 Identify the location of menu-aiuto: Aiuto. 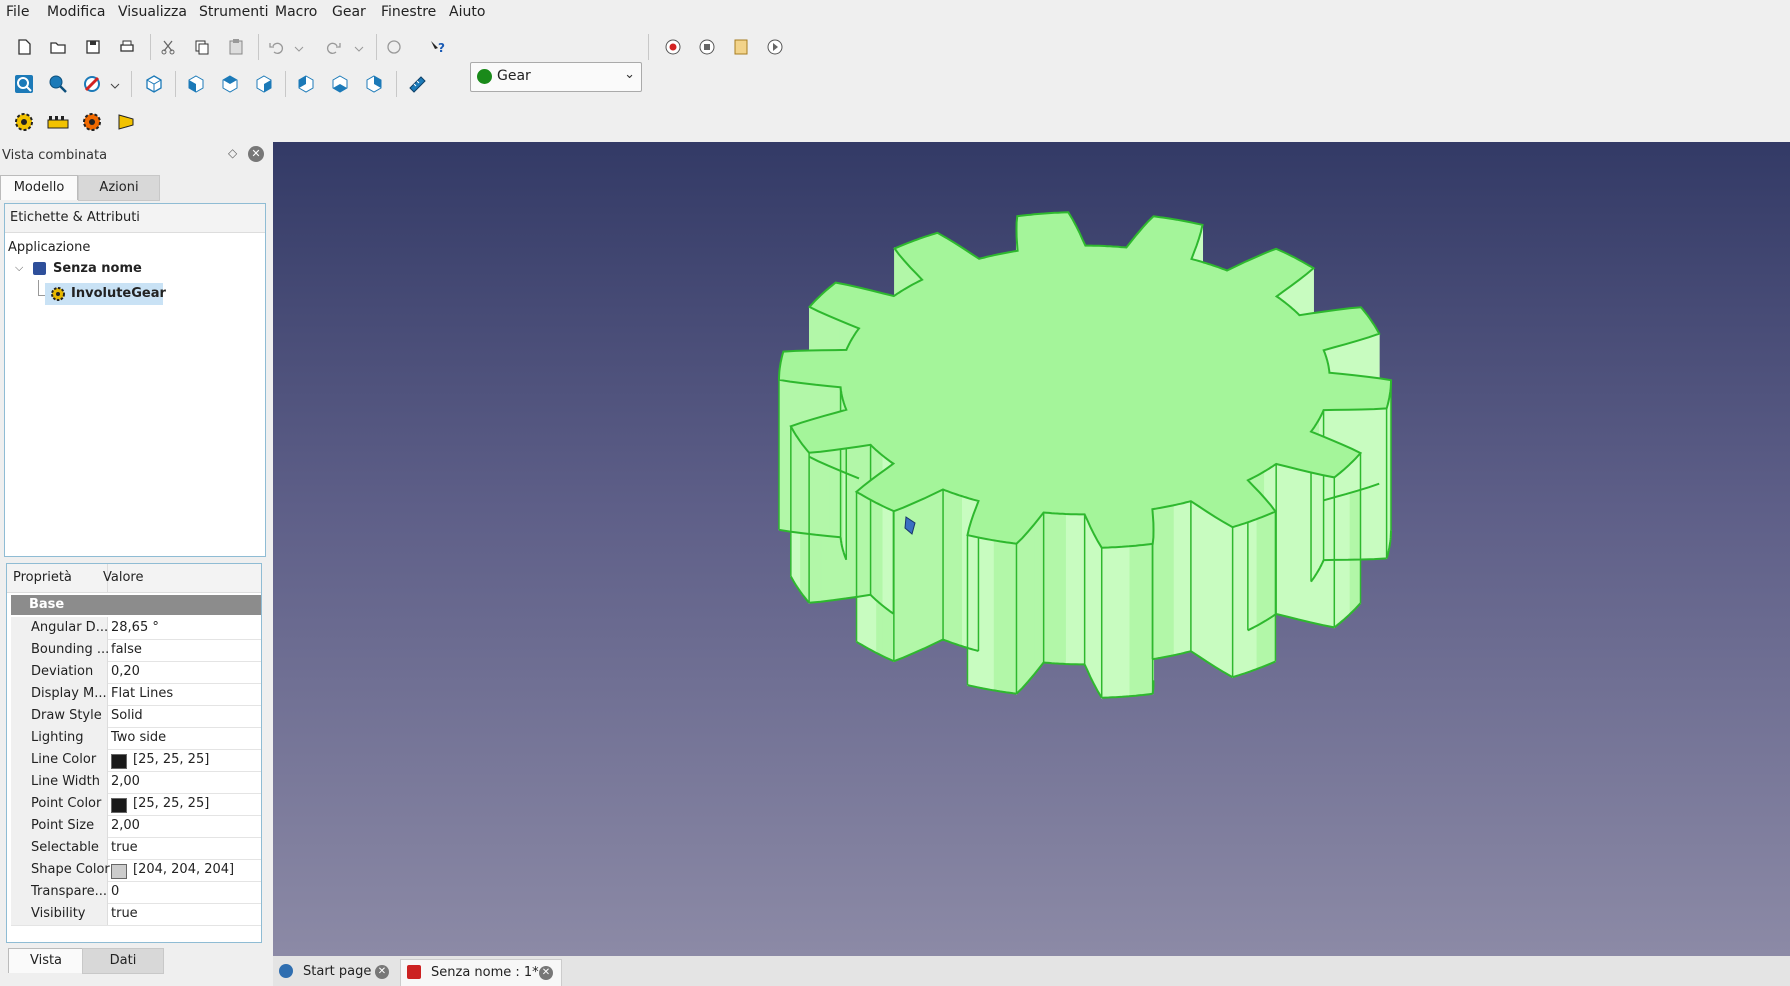
(467, 12).